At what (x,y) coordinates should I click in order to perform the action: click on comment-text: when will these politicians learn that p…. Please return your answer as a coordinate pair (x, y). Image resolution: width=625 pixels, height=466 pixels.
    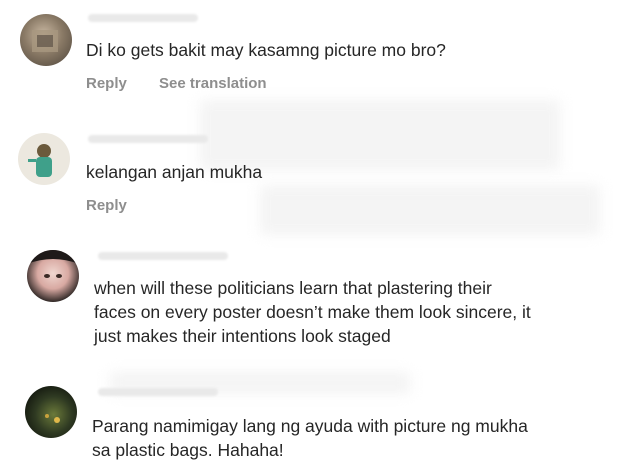
    Looking at the image, I should click on (312, 312).